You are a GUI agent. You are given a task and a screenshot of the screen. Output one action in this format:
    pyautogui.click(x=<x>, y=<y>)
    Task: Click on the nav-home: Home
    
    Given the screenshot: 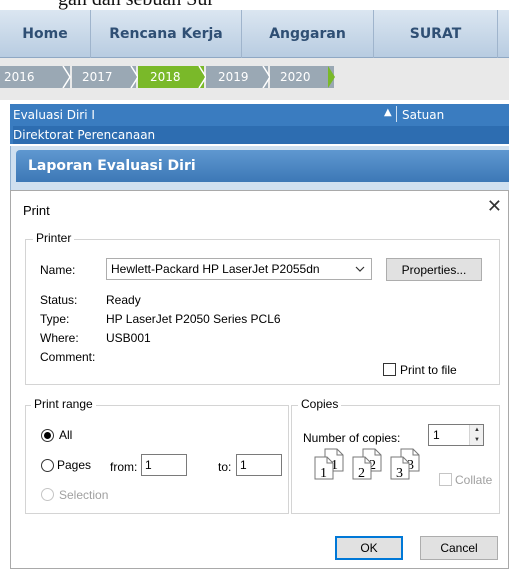 What is the action you would take?
    pyautogui.click(x=45, y=34)
    